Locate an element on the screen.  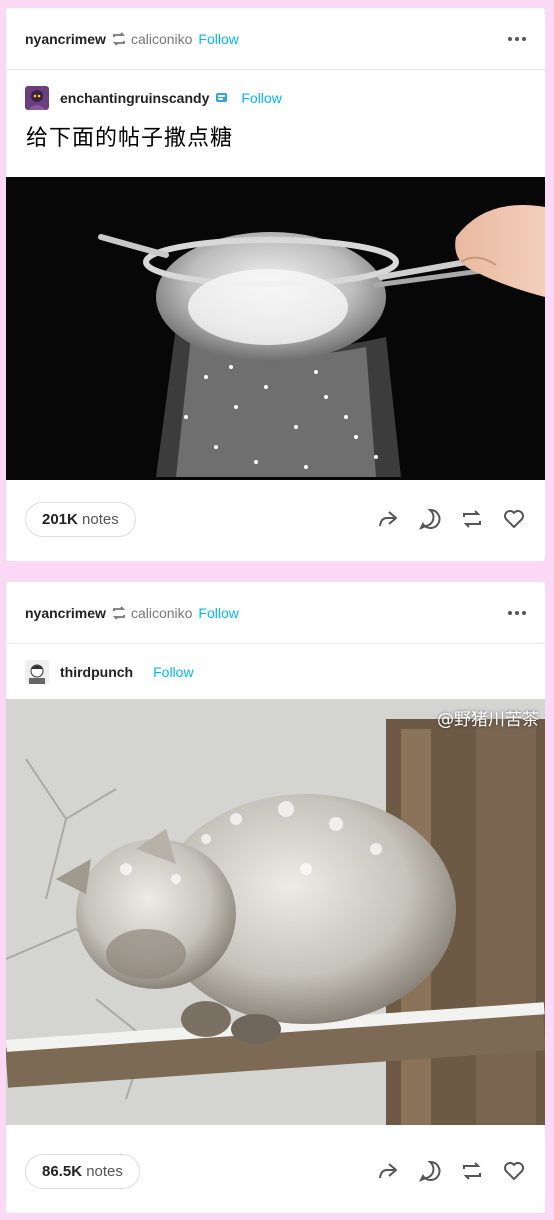
original-post-header: enchantingruinscandy Follow is located at coordinates (275, 97).